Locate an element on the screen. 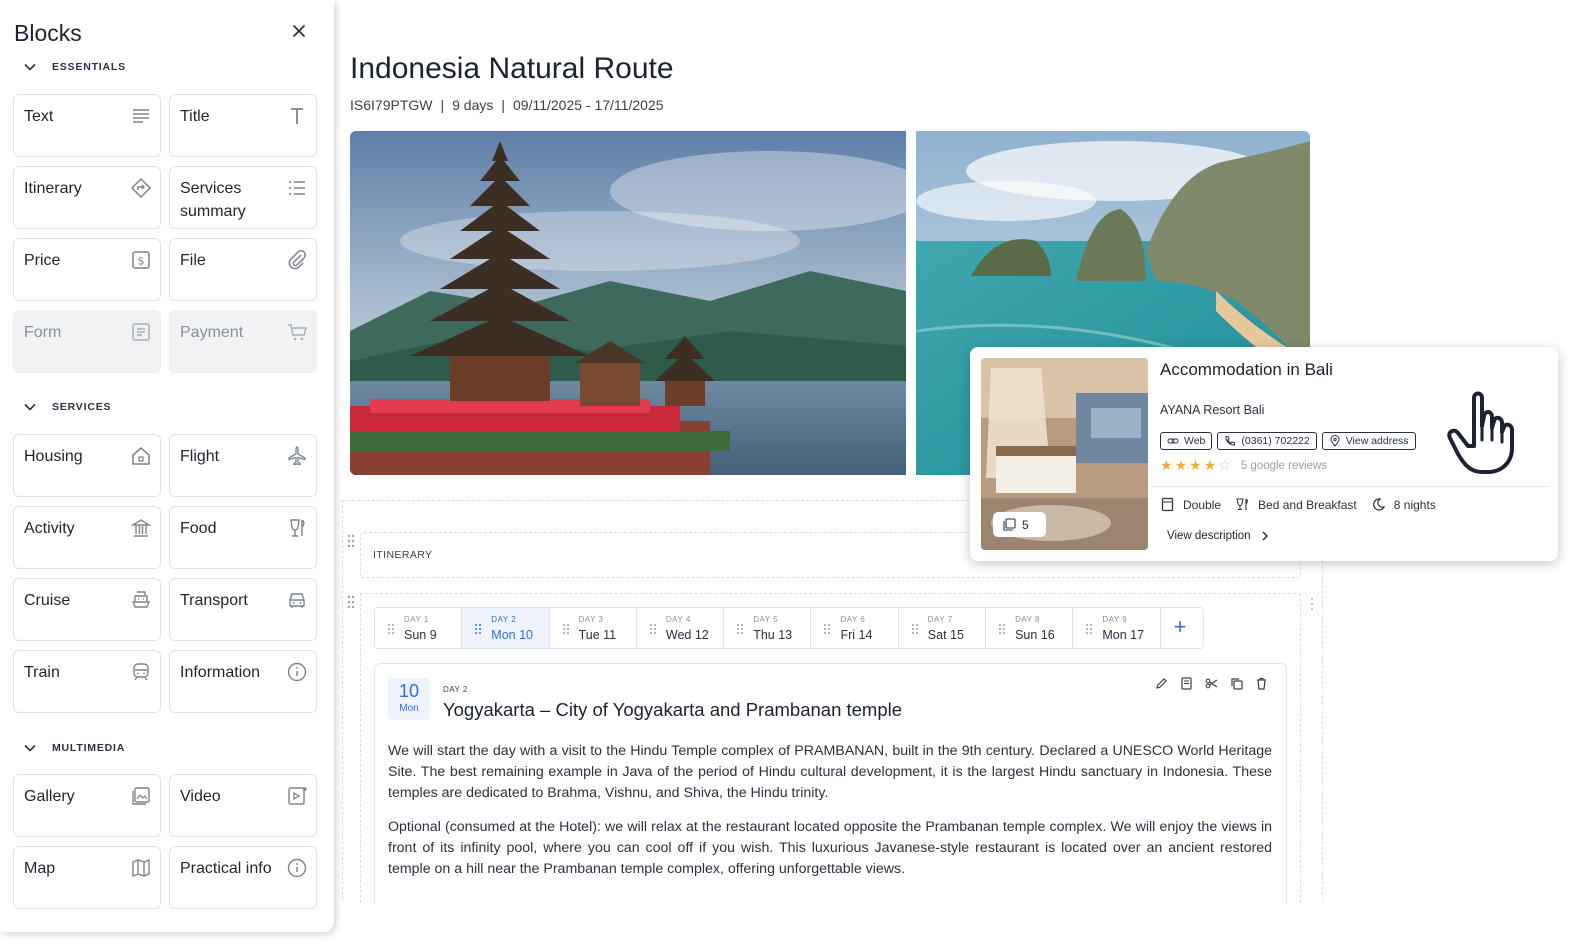  block-housing: Housing is located at coordinates (87, 465).